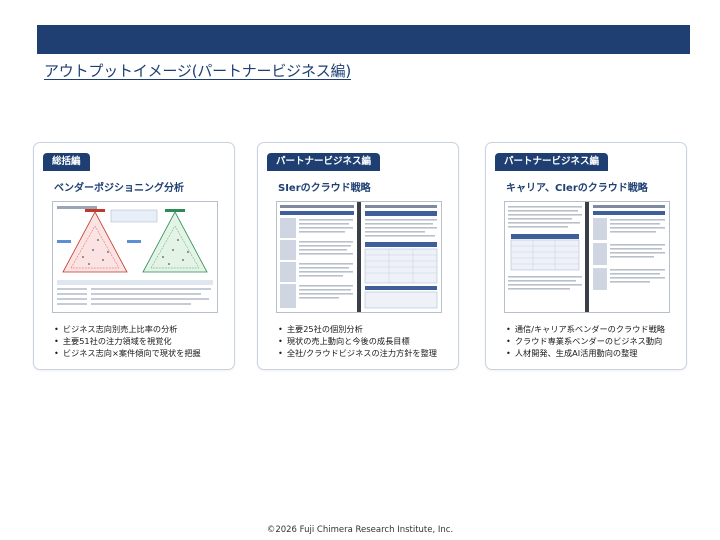 Image resolution: width=720 pixels, height=540 pixels. What do you see at coordinates (324, 188) in the screenshot?
I see `card-heading: SIerのクラウド戦略` at bounding box center [324, 188].